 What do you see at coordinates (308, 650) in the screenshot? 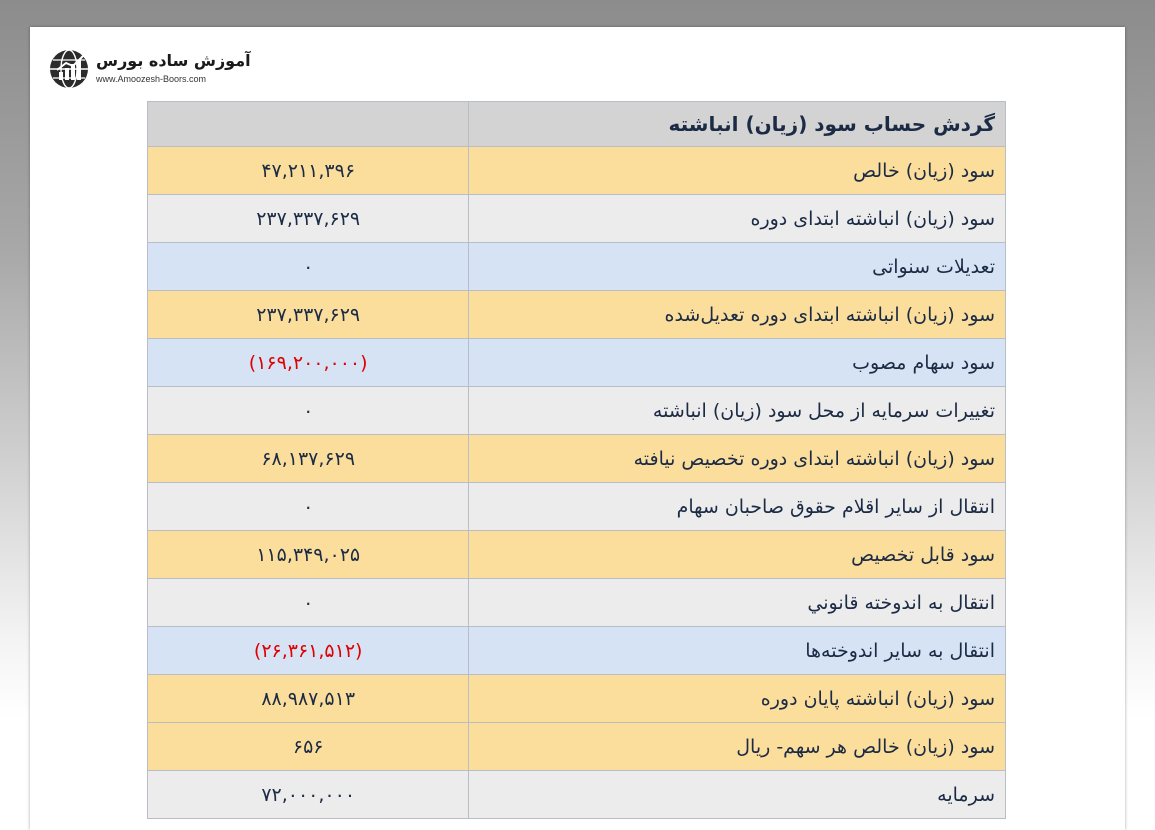
I see `row-value: (۲۶,۳۶۱,۵۱۲)` at bounding box center [308, 650].